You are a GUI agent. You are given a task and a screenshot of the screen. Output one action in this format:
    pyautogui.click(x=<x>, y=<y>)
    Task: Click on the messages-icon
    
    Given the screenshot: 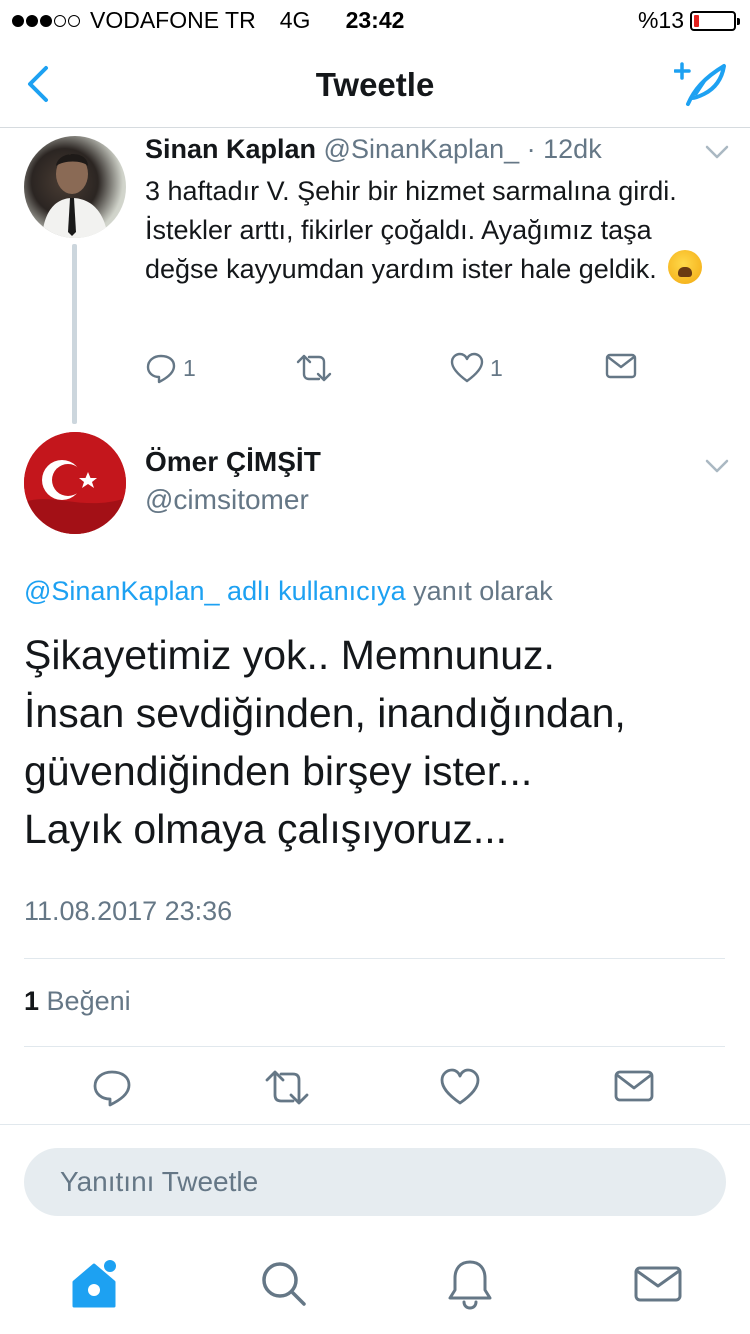 What is the action you would take?
    pyautogui.click(x=658, y=1284)
    